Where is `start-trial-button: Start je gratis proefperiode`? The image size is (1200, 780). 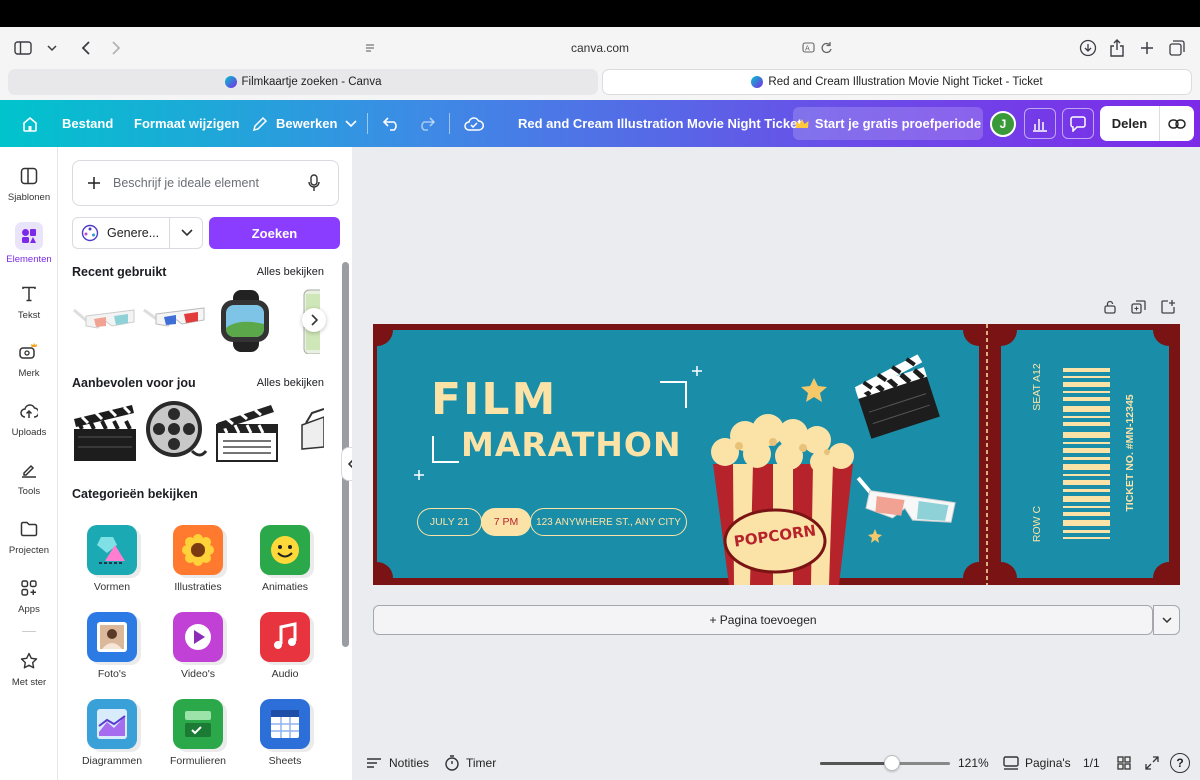 start-trial-button: Start je gratis proefperiode is located at coordinates (888, 123).